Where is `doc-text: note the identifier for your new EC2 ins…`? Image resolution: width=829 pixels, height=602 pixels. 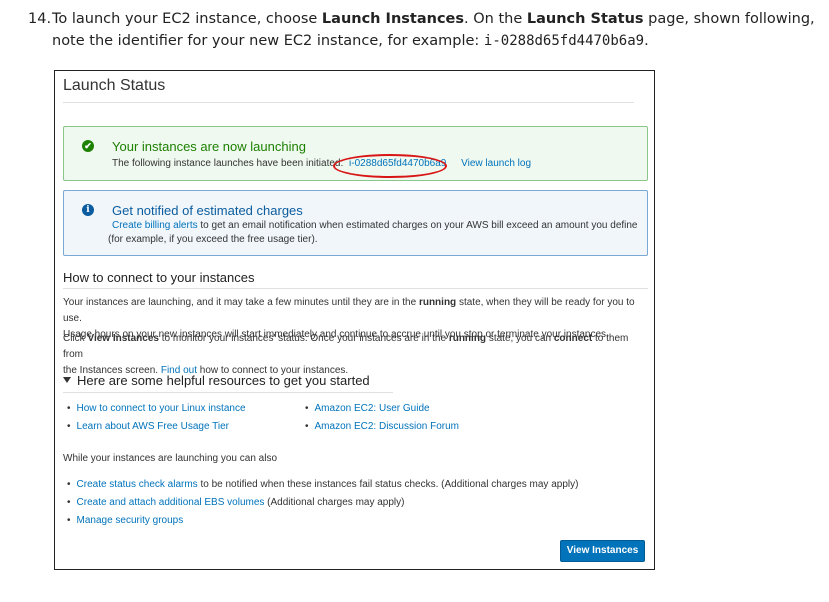
doc-text: note the identifier for your new EC2 ins… is located at coordinates (268, 41).